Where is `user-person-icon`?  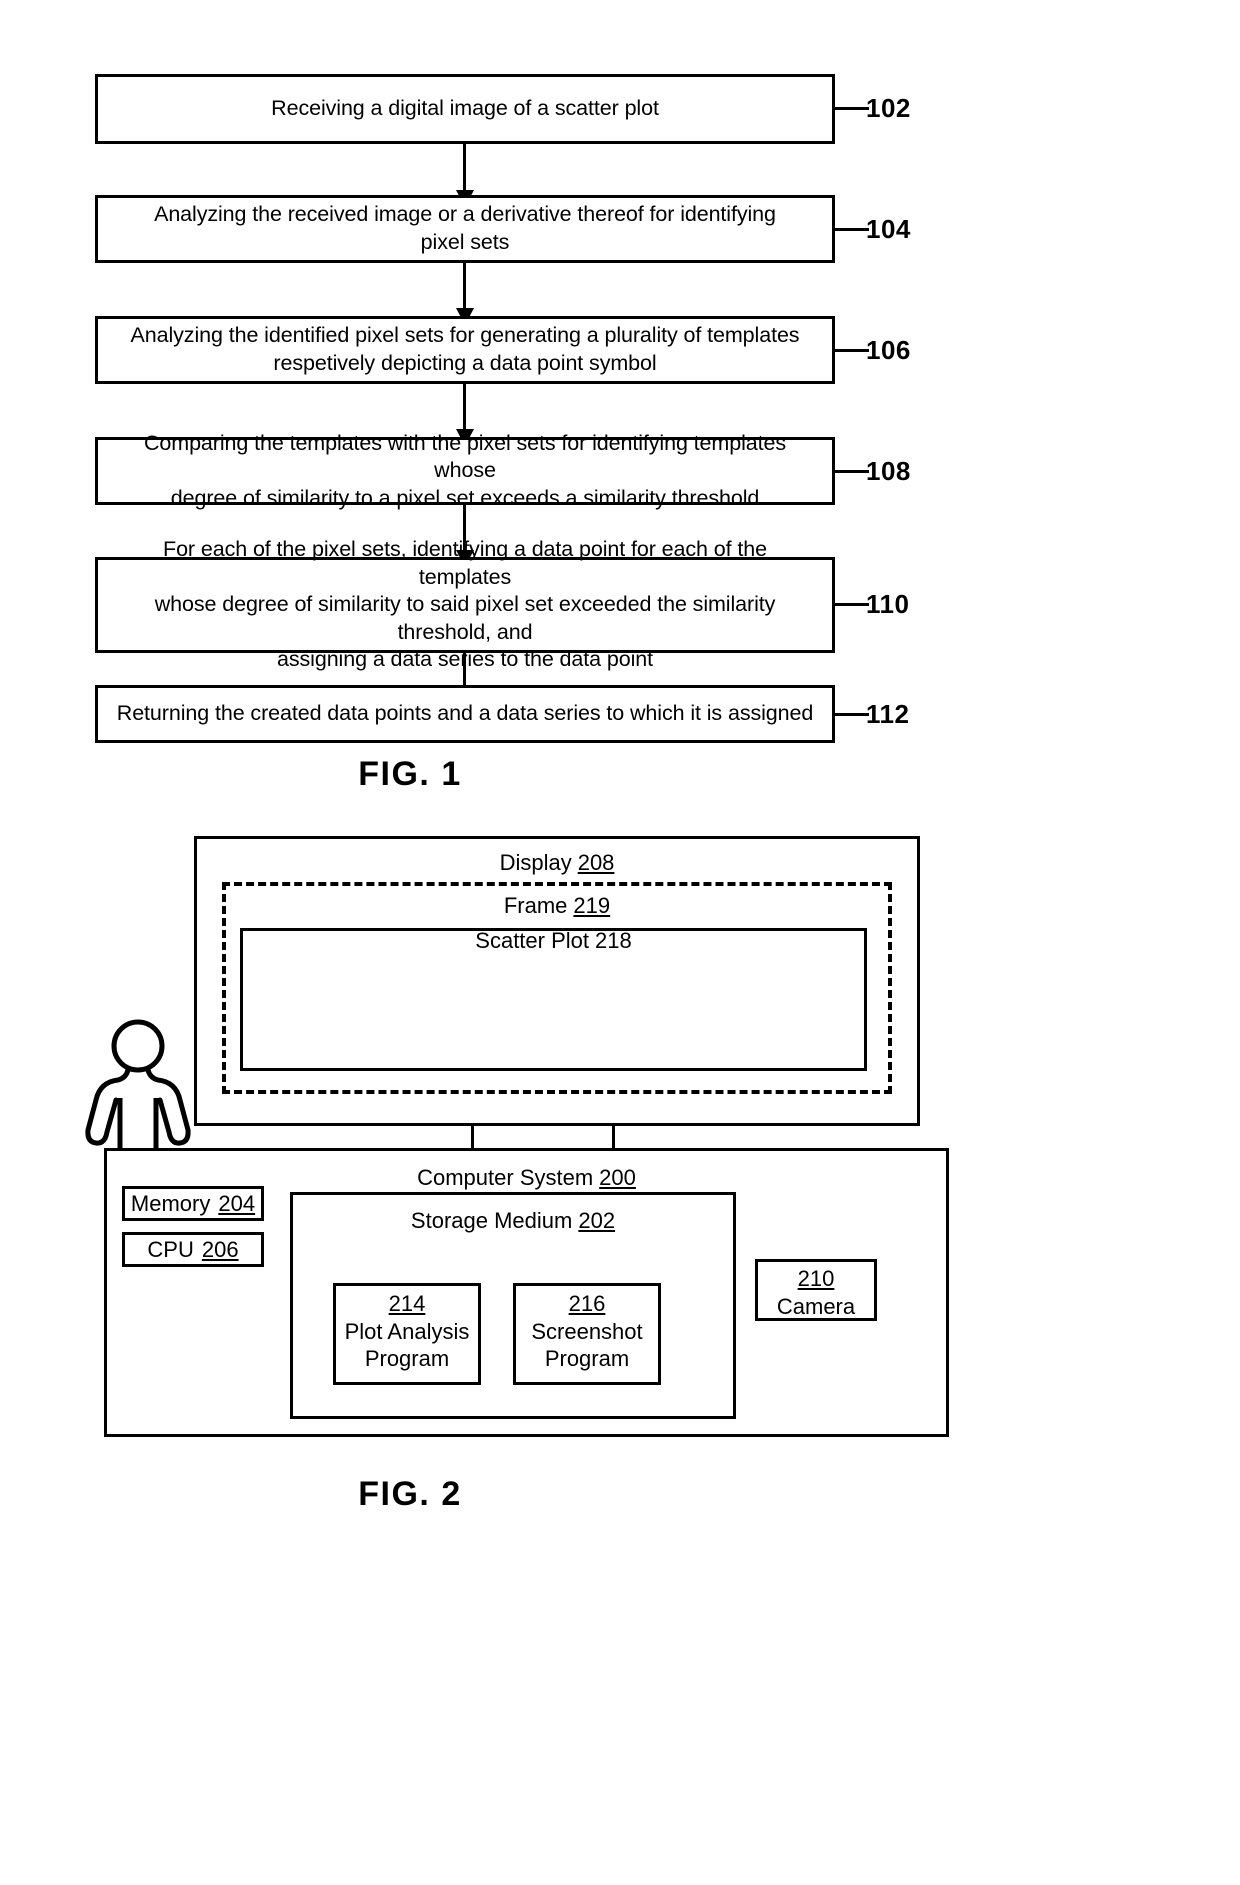
user-person-icon is located at coordinates (138, 1088).